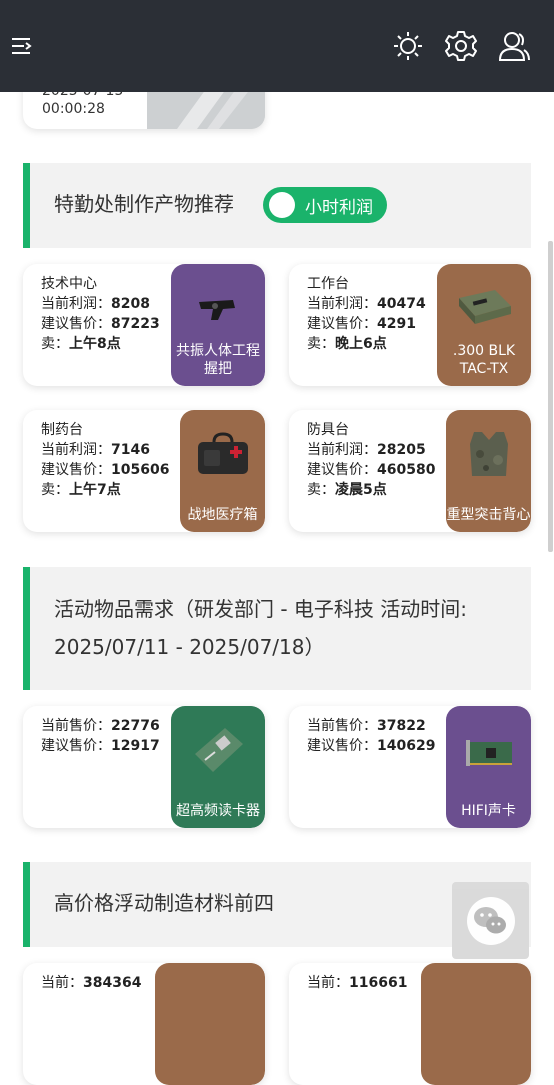  I want to click on toggle-label: 小时利润, so click(339, 207).